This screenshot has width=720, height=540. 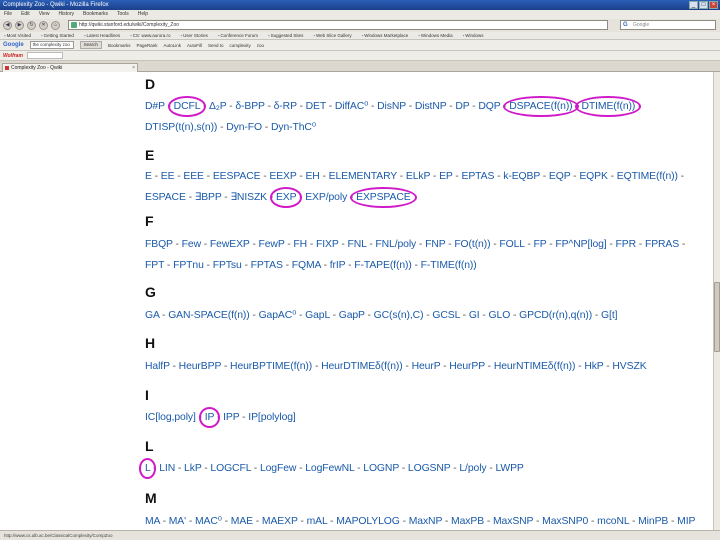 What do you see at coordinates (17, 35) in the screenshot?
I see `bookmark-item: Most Visited` at bounding box center [17, 35].